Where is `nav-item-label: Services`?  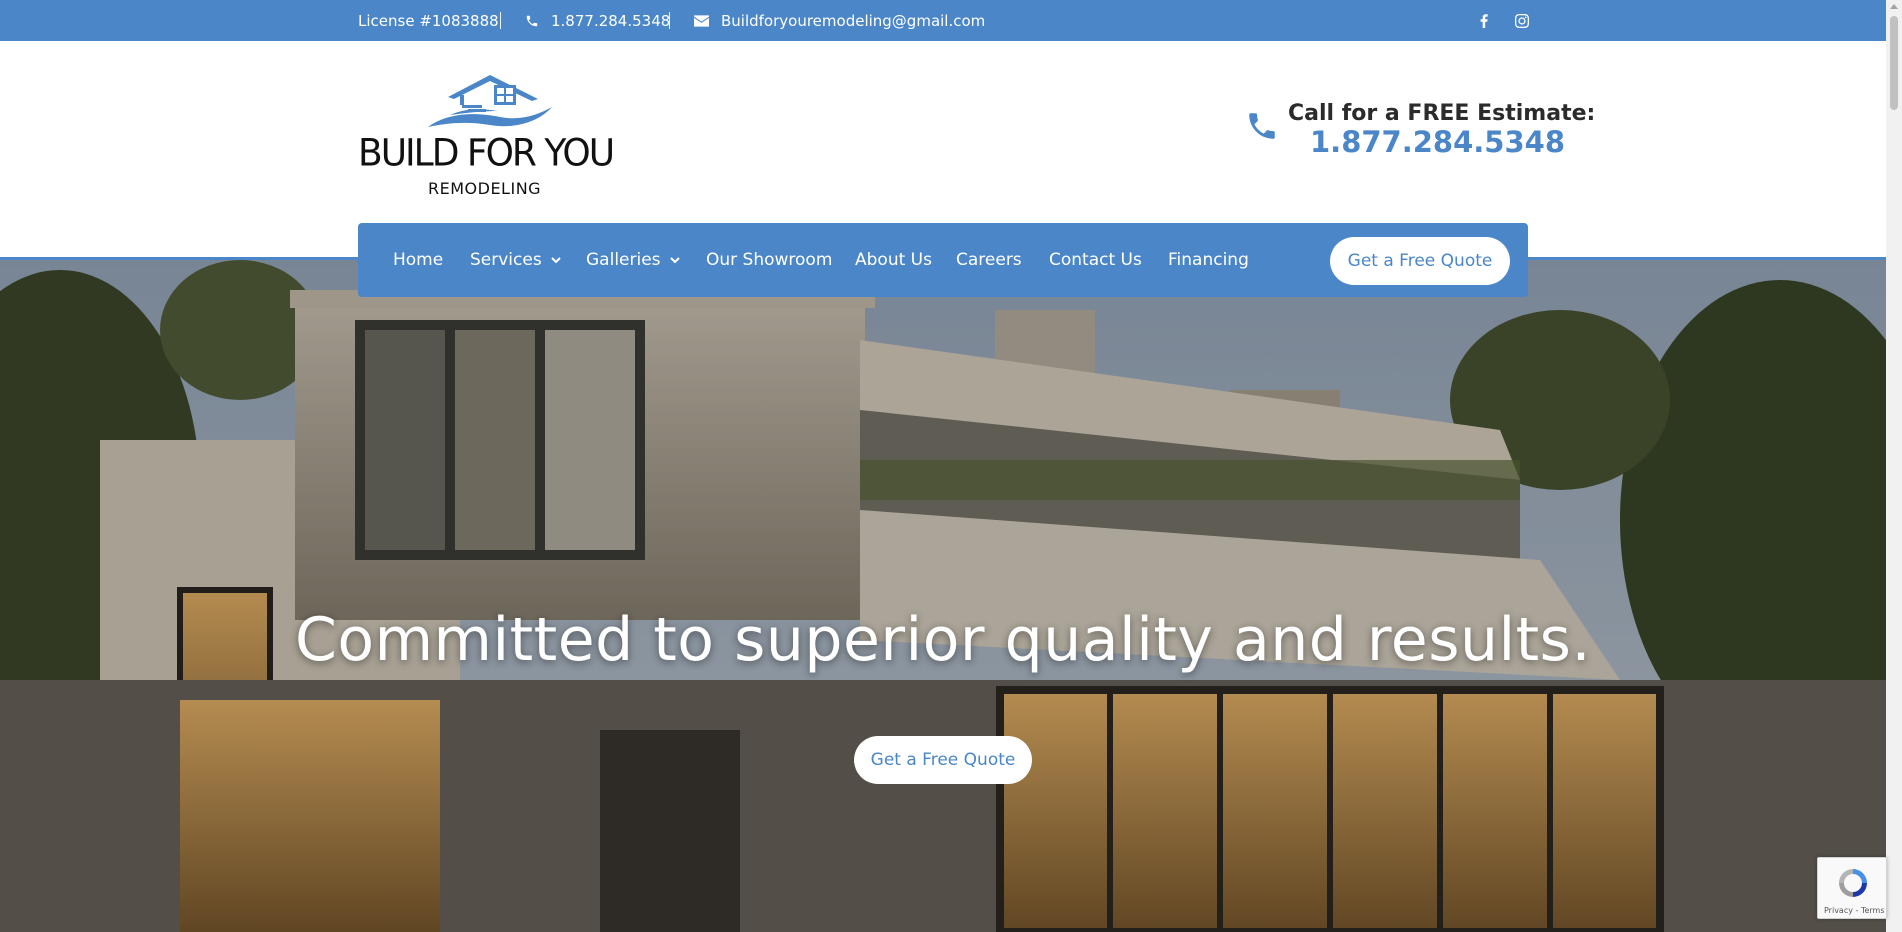
nav-item-label: Services is located at coordinates (506, 260).